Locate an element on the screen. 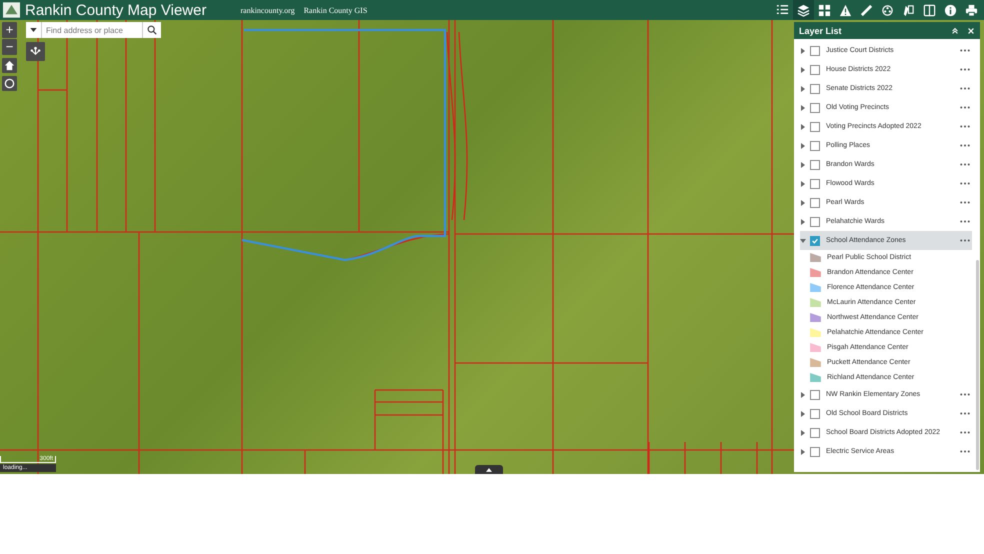  caret-up-icon is located at coordinates (489, 470).